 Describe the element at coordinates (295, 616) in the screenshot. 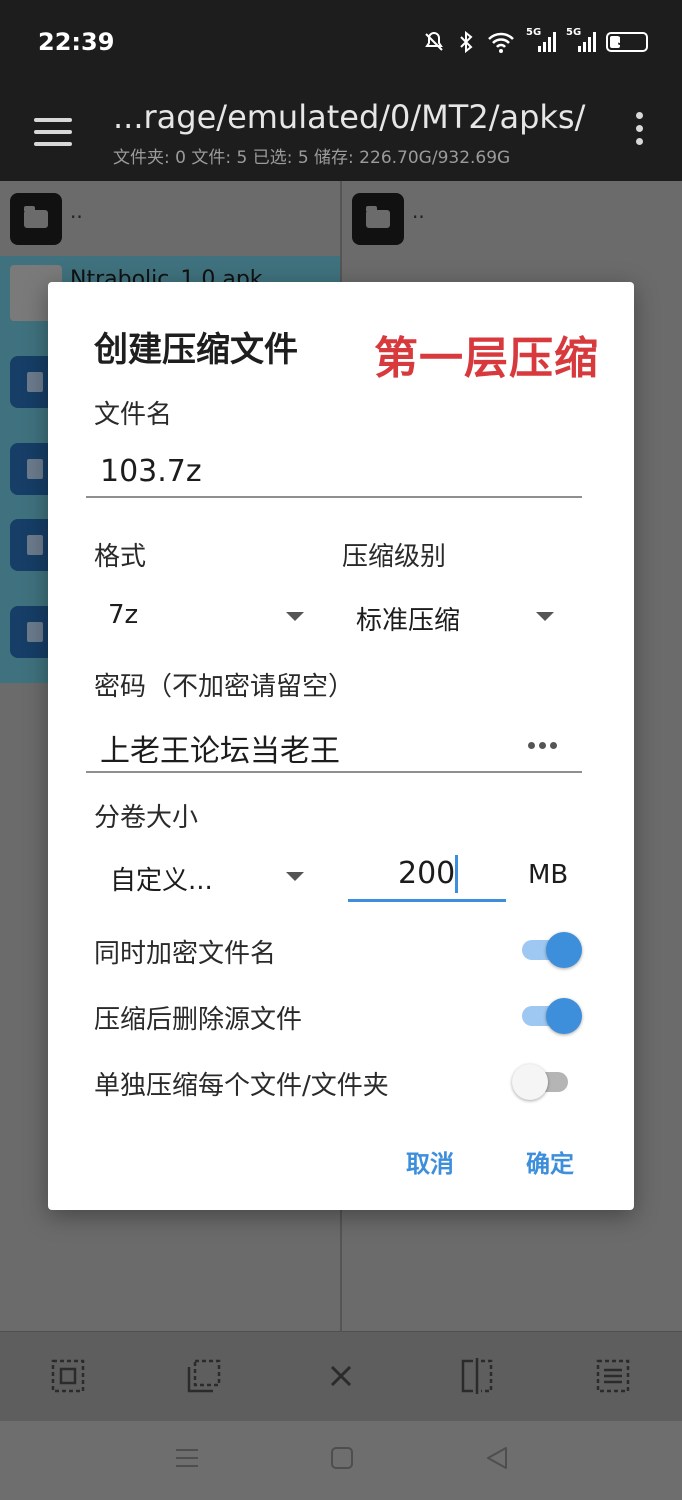

I see `format-dropdown-icon` at that location.